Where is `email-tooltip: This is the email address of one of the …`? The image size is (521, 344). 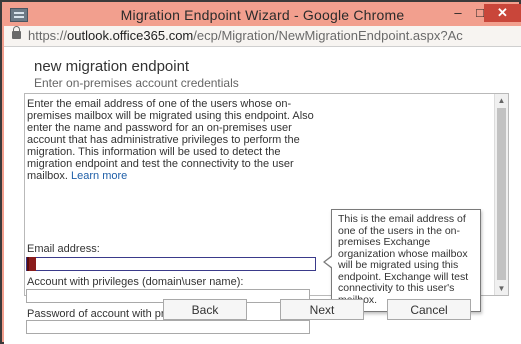
email-tooltip: This is the email address of one of the … is located at coordinates (402, 260).